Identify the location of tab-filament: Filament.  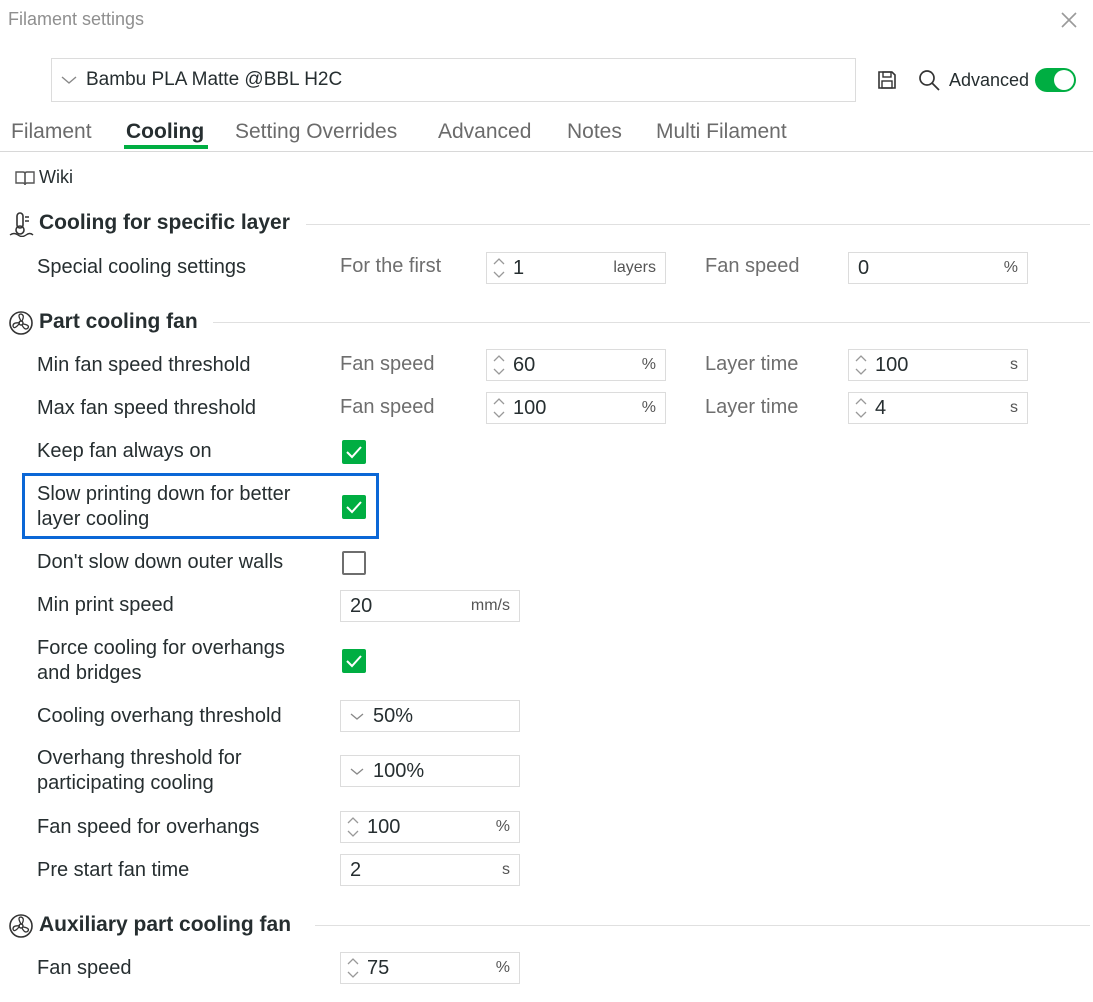
(51, 132).